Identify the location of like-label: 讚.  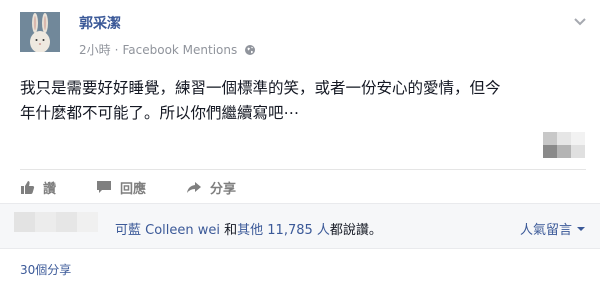
(50, 189).